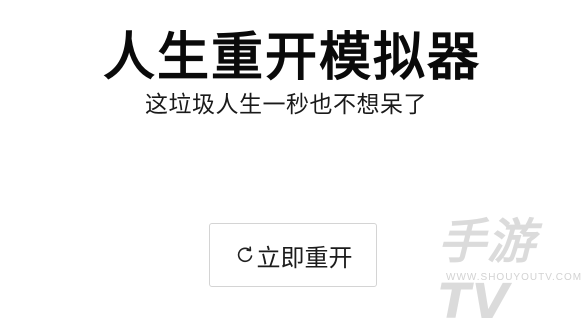  I want to click on watermark: 手游TV WWW.SHOUYOUTV.COM, so click(507, 271).